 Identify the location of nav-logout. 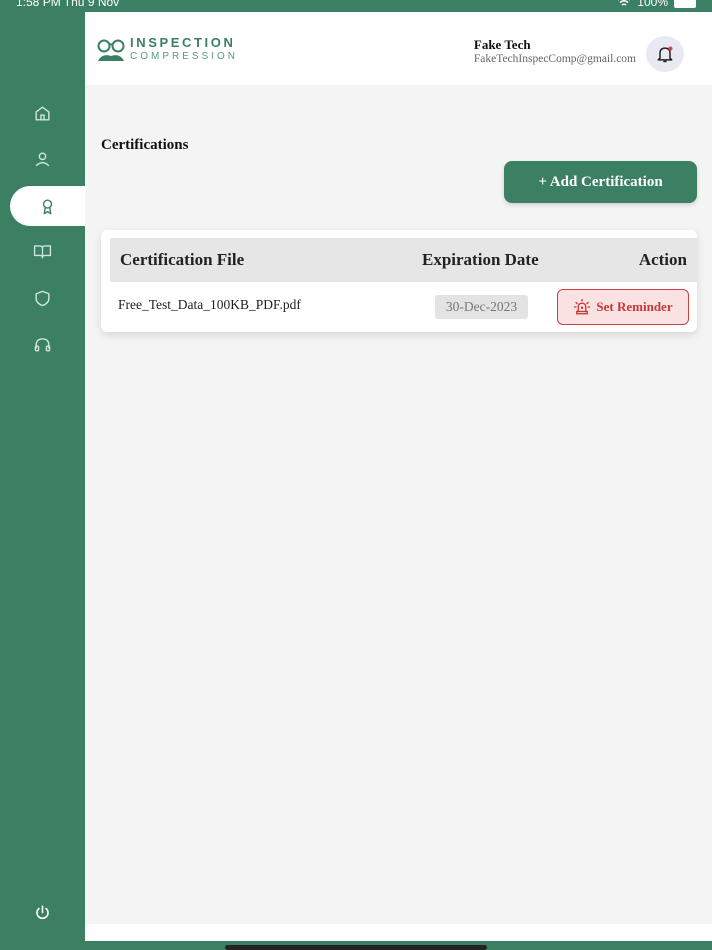
(42, 912).